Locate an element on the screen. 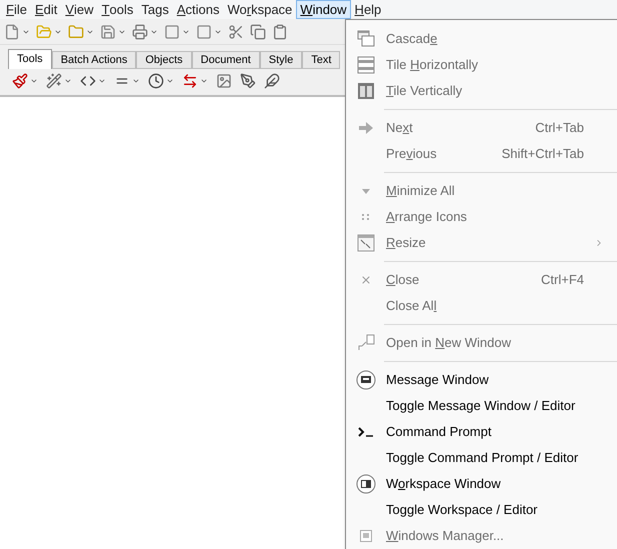 This screenshot has width=617, height=549. menu-bar-item: Help is located at coordinates (368, 9).